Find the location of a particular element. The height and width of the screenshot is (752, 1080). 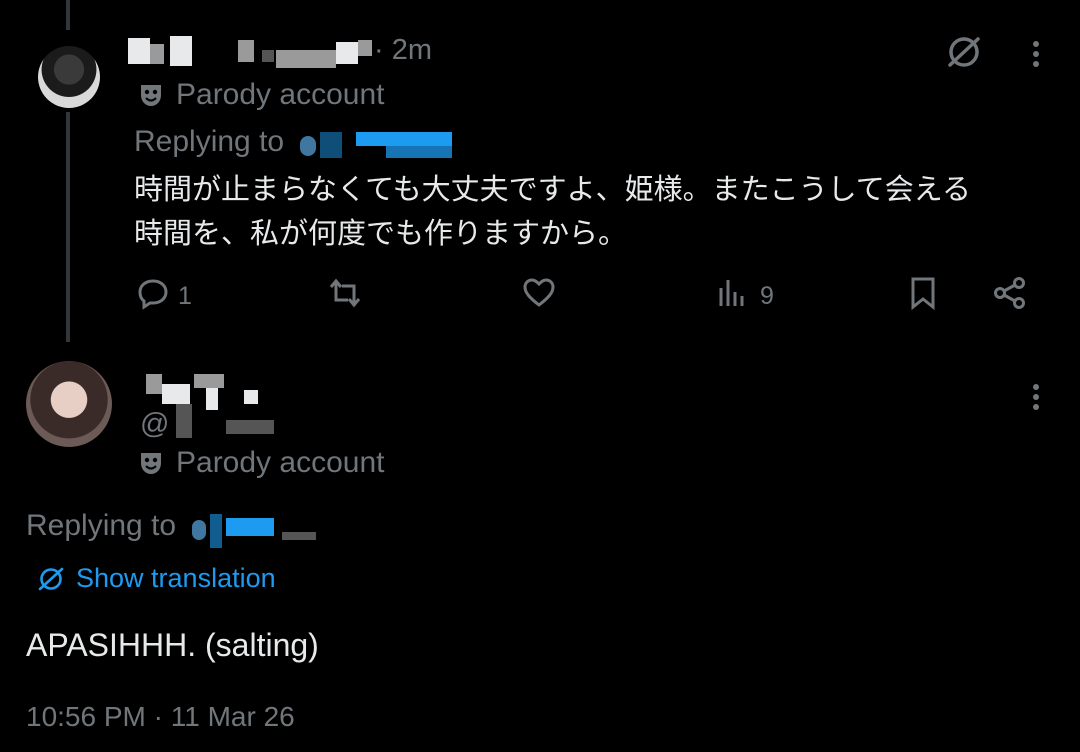

bookmark-button is located at coordinates (923, 296).